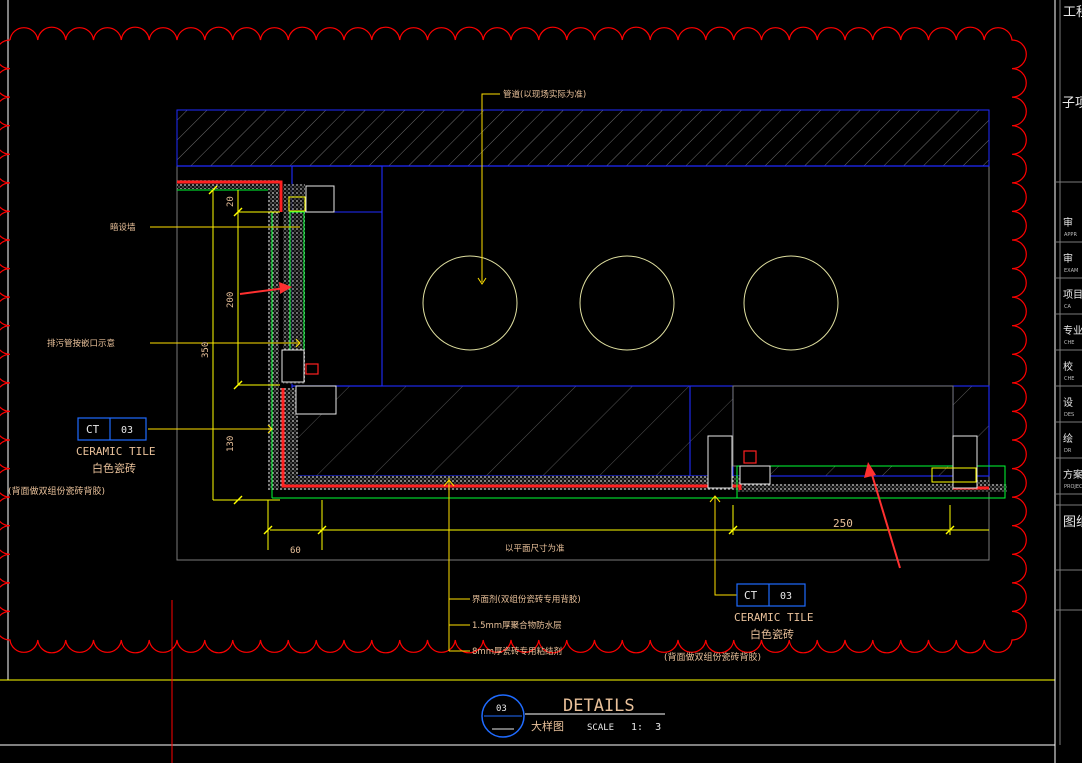  I want to click on tb-drawing: 图纸, so click(1072, 522).